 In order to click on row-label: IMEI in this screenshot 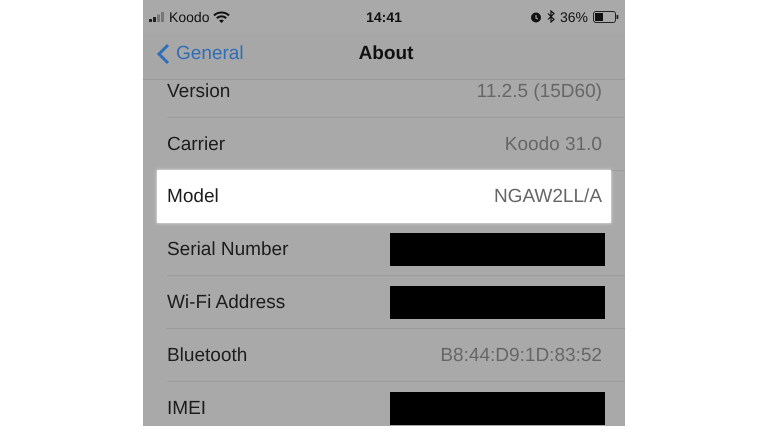, I will do `click(186, 408)`.